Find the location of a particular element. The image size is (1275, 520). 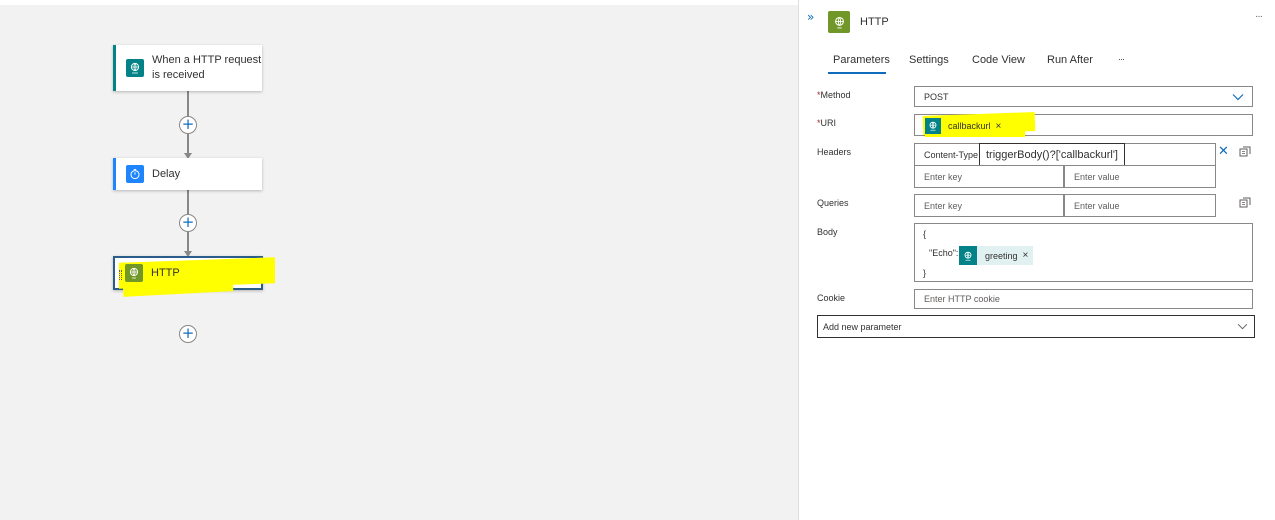

body-open-brace: { is located at coordinates (925, 234).